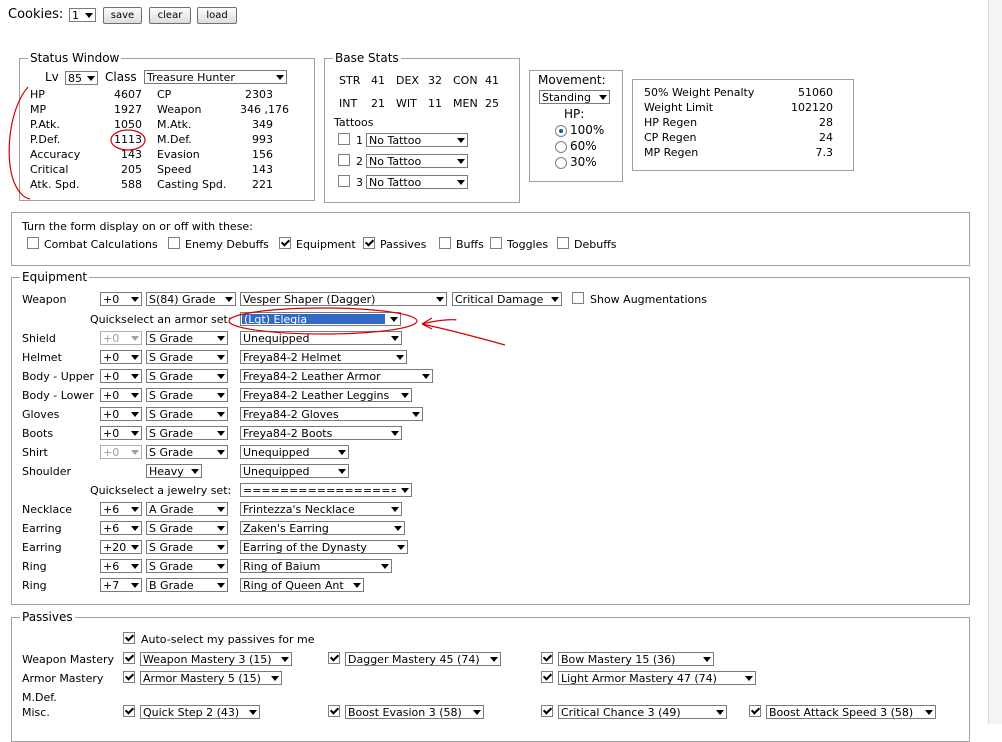  I want to click on annotation-circle-armor-set, so click(323, 321).